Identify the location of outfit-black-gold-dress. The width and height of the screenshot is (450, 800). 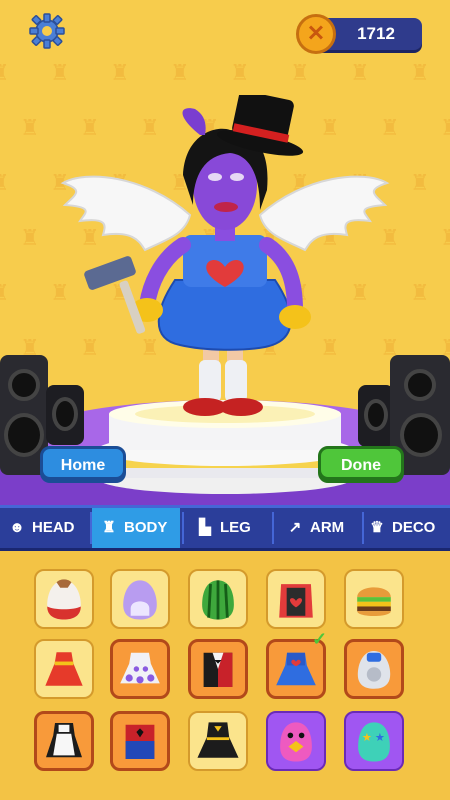
(218, 741).